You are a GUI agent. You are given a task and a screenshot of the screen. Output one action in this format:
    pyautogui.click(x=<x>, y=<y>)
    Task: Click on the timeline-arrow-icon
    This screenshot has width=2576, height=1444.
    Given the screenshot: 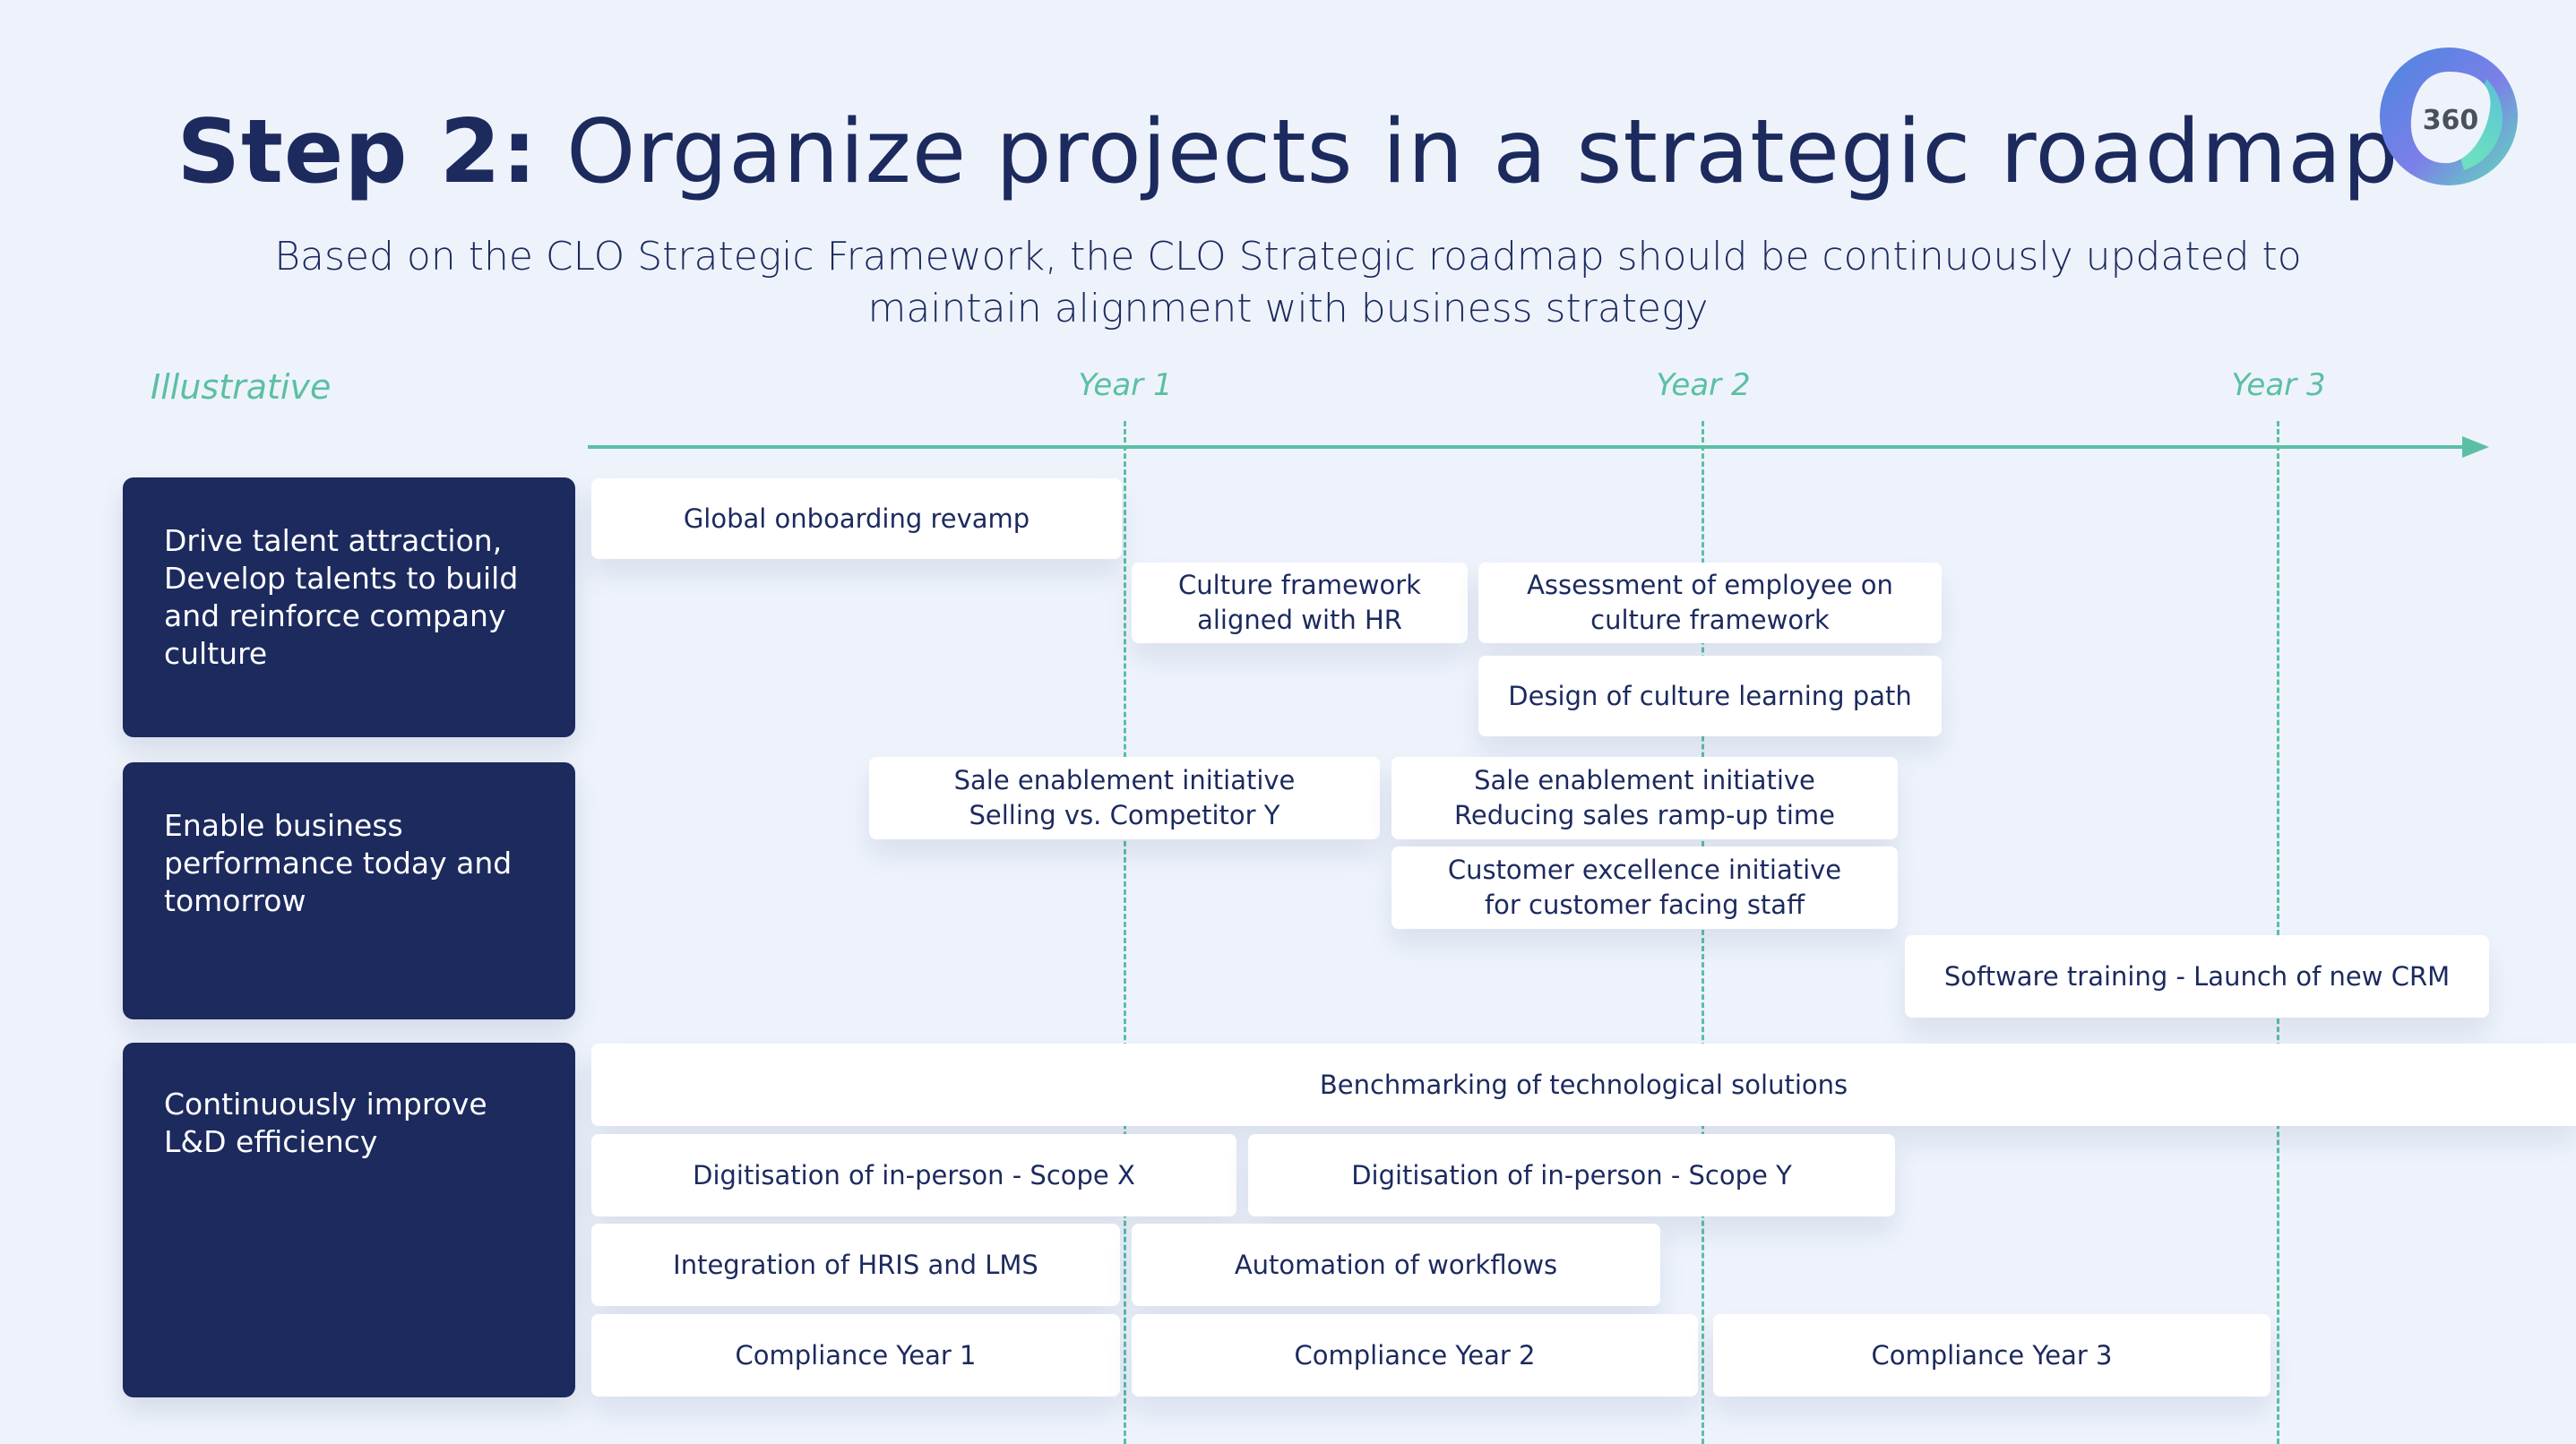 What is the action you would take?
    pyautogui.click(x=2475, y=447)
    